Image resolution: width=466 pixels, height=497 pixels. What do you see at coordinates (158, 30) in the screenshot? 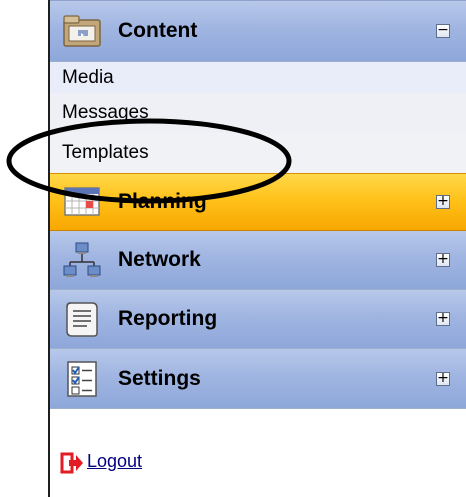
I see `section-label-content: Content` at bounding box center [158, 30].